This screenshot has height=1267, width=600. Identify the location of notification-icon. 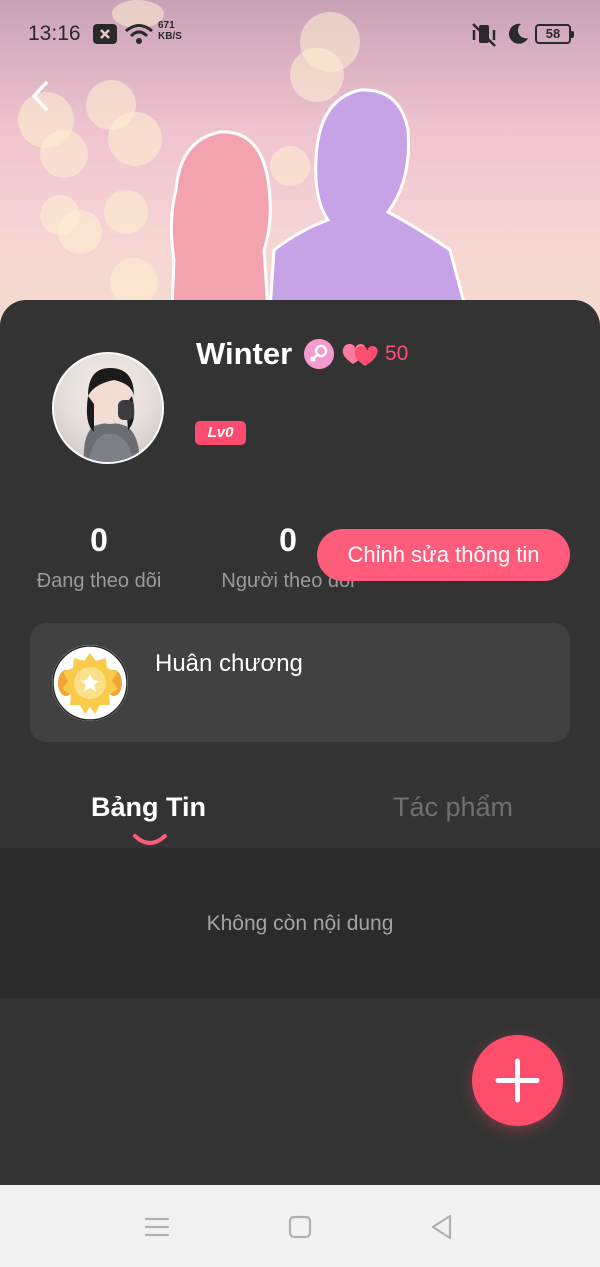
(105, 34).